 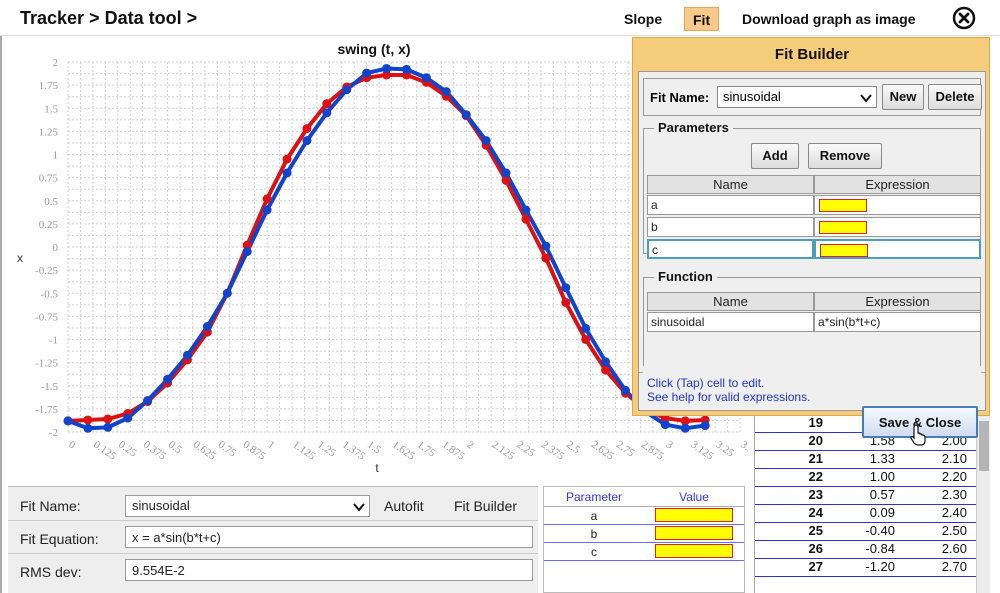 I want to click on table-row: 25 -0.40 2.50, so click(x=865, y=532).